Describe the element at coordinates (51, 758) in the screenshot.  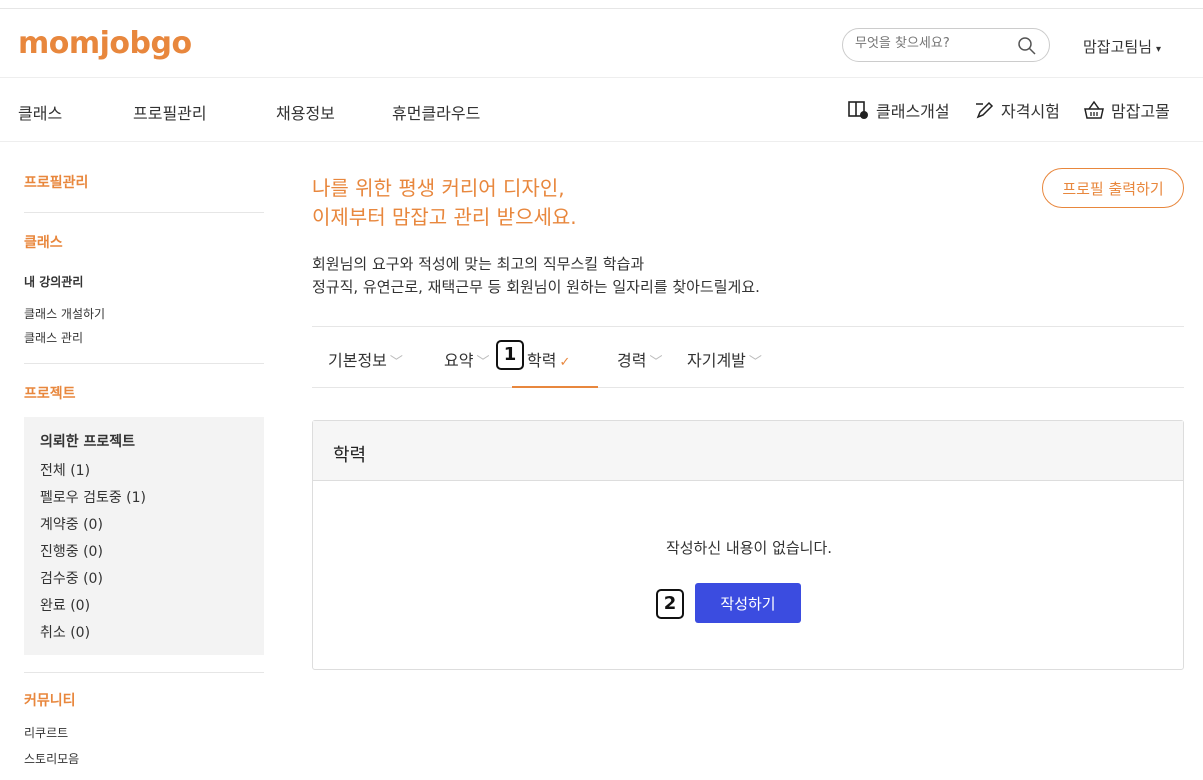
I see `sidebar-item-stories: 스토리모음` at that location.